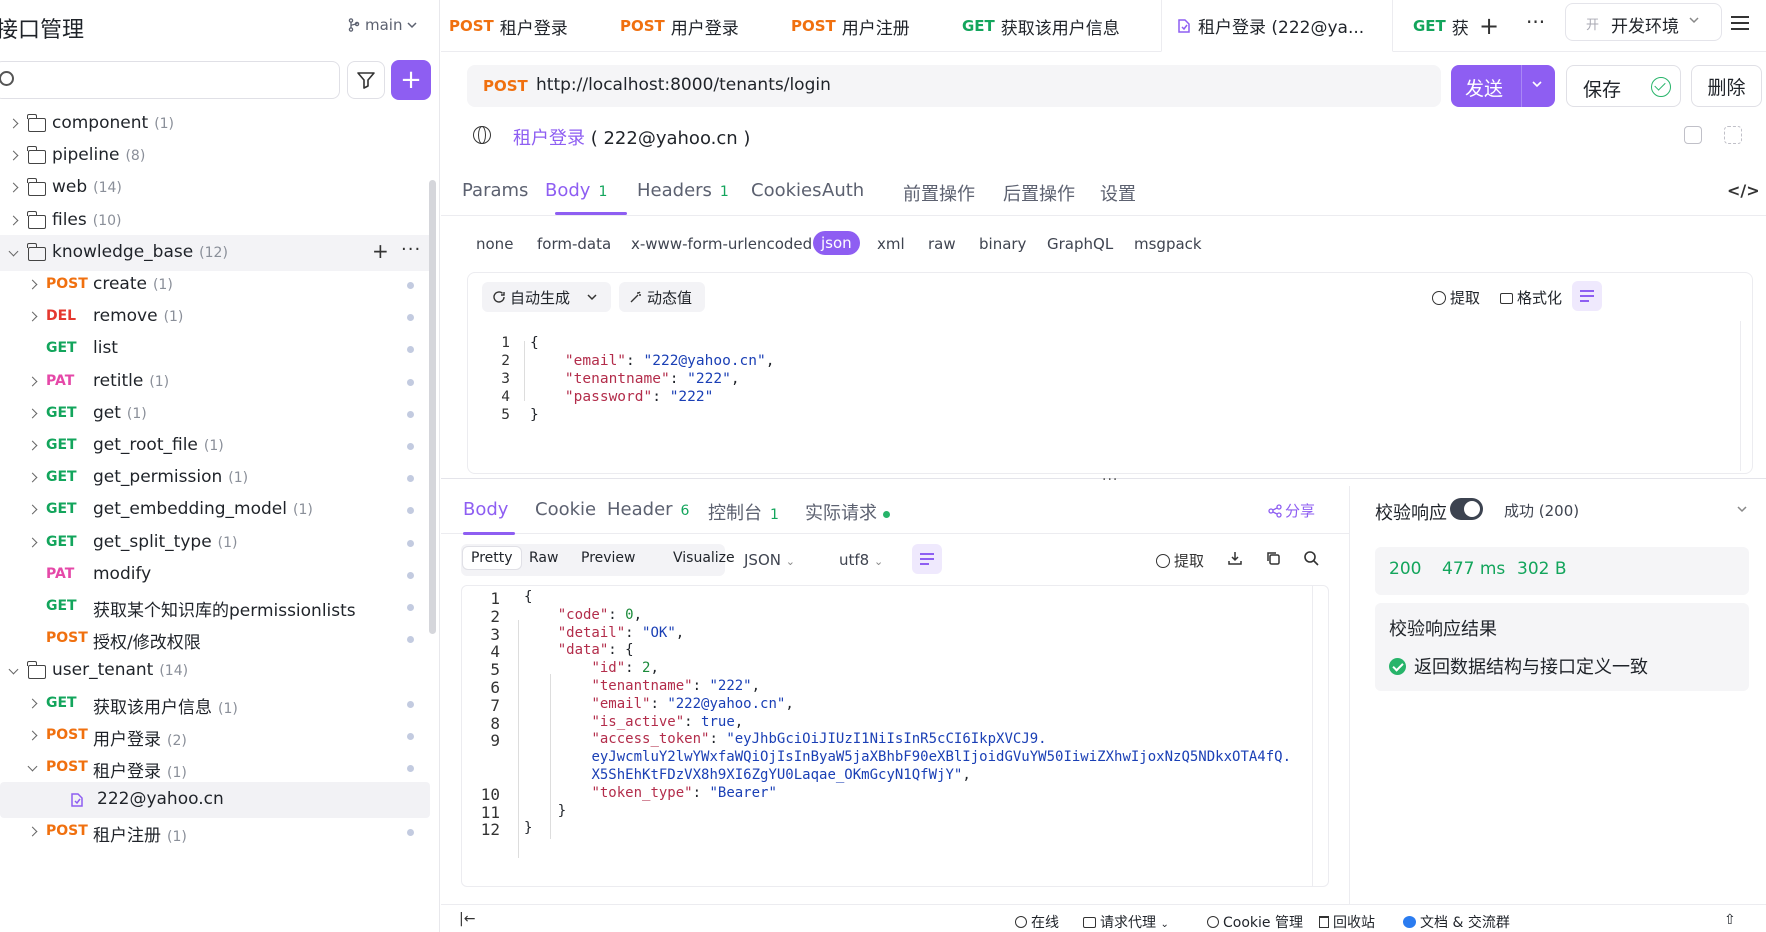 The image size is (1766, 932). What do you see at coordinates (1037, 922) in the screenshot?
I see `online-status: 在线` at bounding box center [1037, 922].